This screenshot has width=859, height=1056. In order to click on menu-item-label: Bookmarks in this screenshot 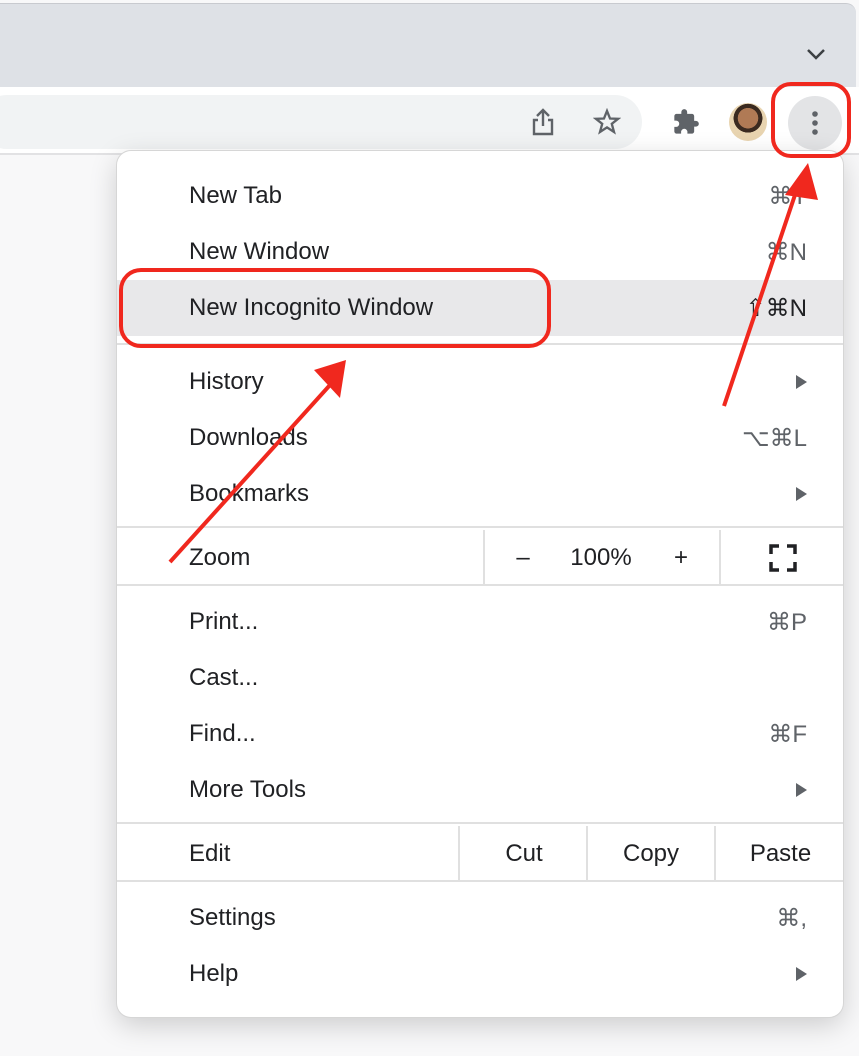, I will do `click(249, 493)`.